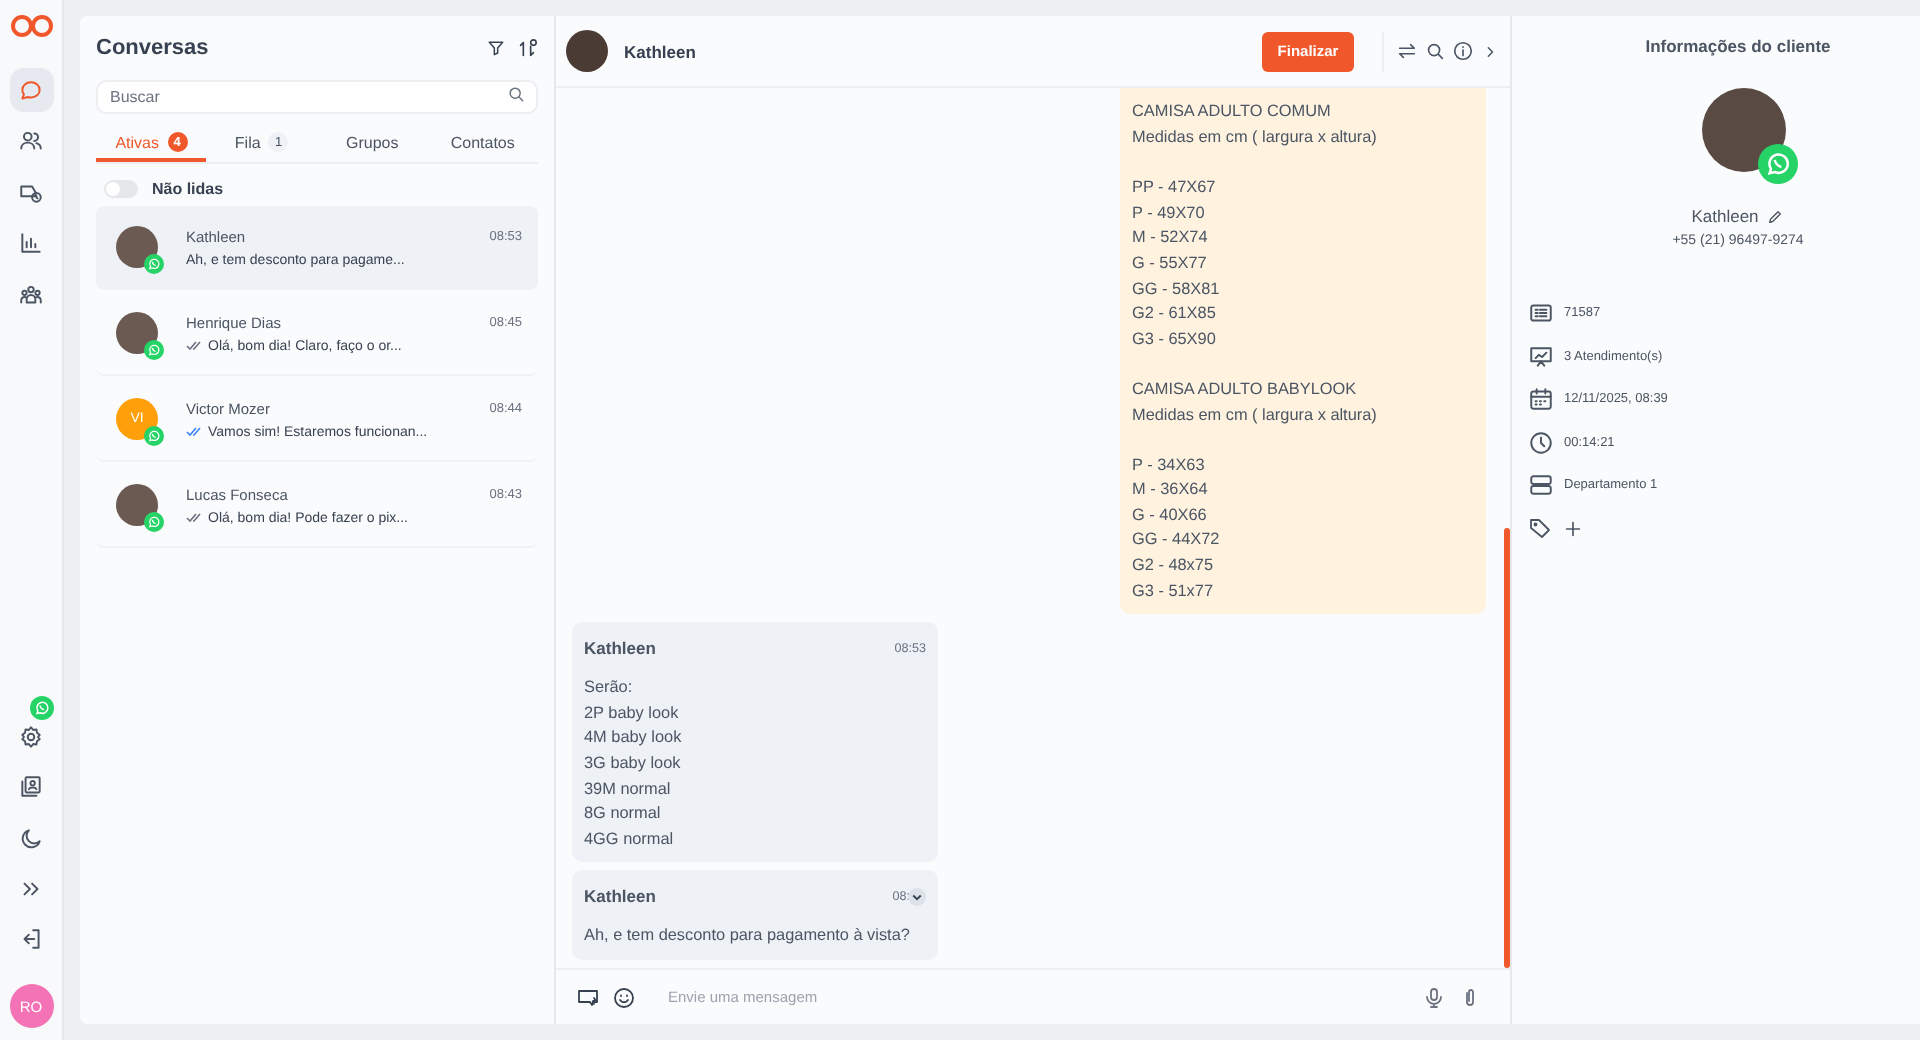  What do you see at coordinates (31, 838) in the screenshot?
I see `moon-icon` at bounding box center [31, 838].